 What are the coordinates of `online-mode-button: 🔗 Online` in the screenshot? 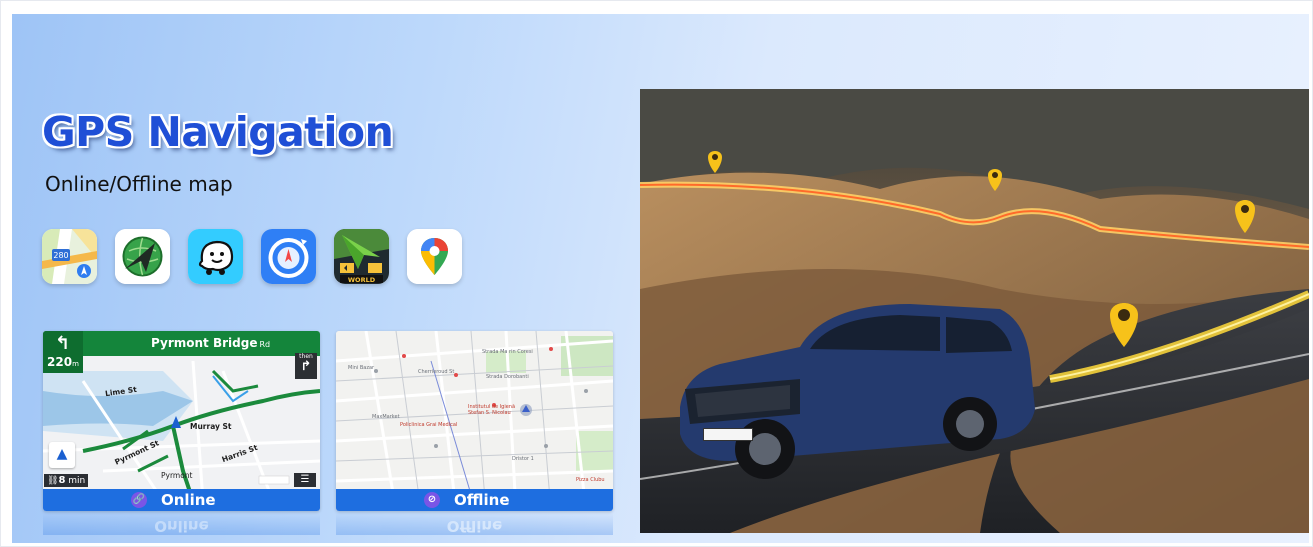 It's located at (181, 500).